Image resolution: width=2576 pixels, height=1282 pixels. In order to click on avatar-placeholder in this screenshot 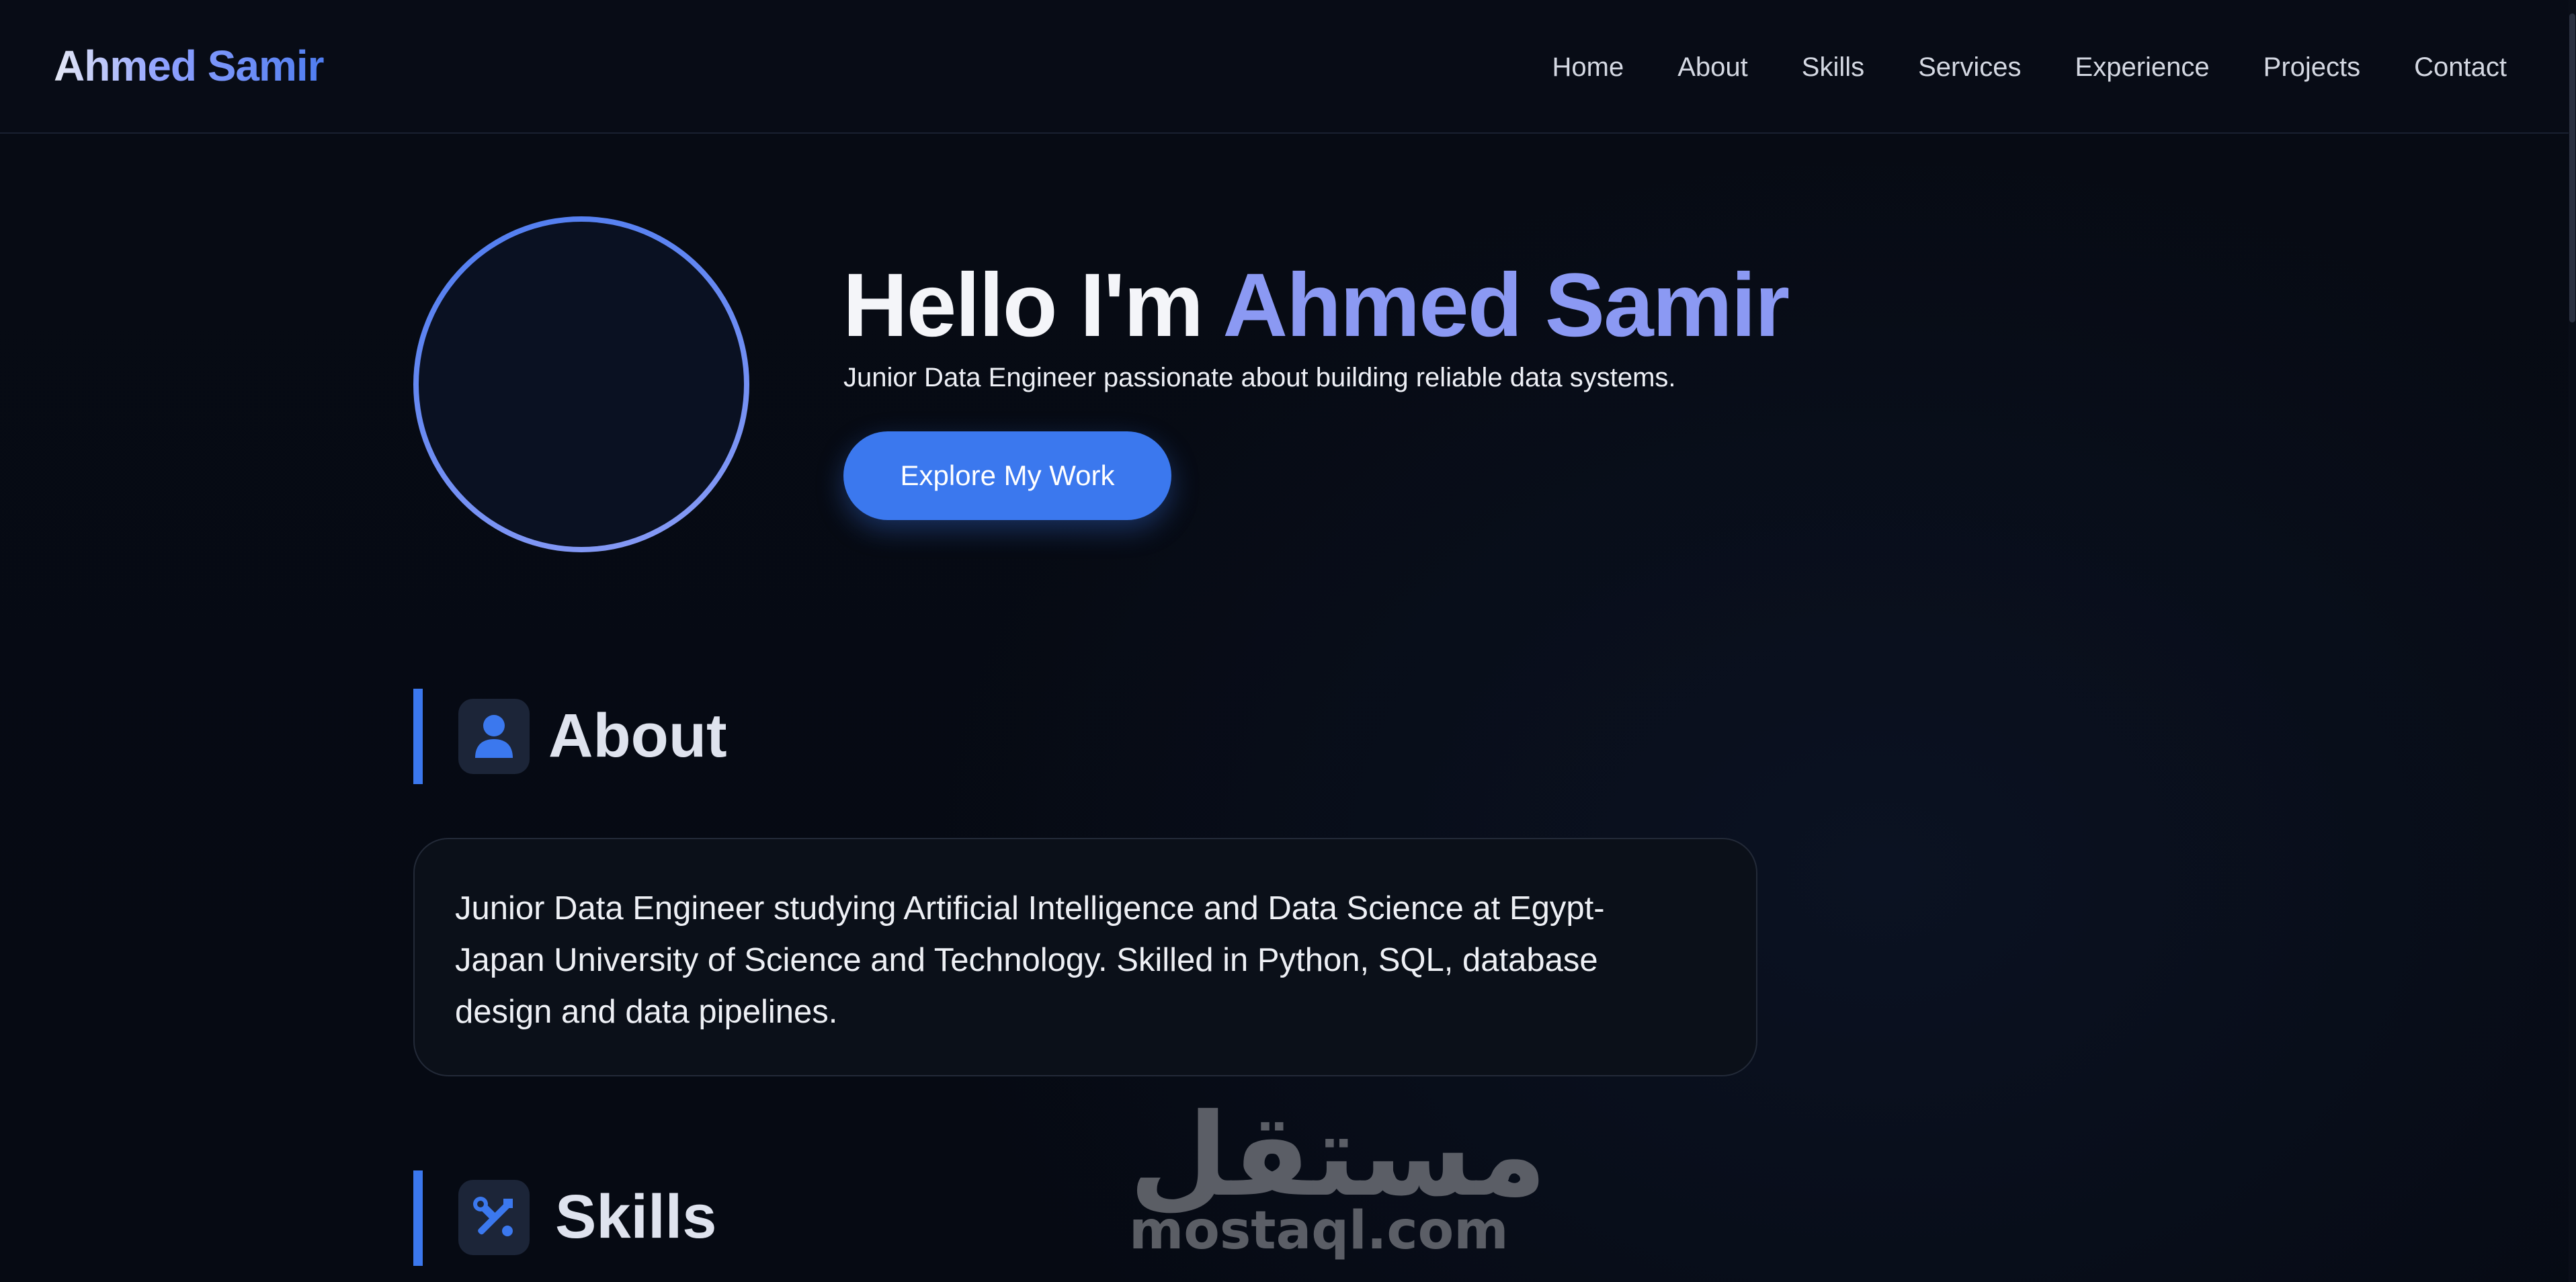, I will do `click(581, 385)`.